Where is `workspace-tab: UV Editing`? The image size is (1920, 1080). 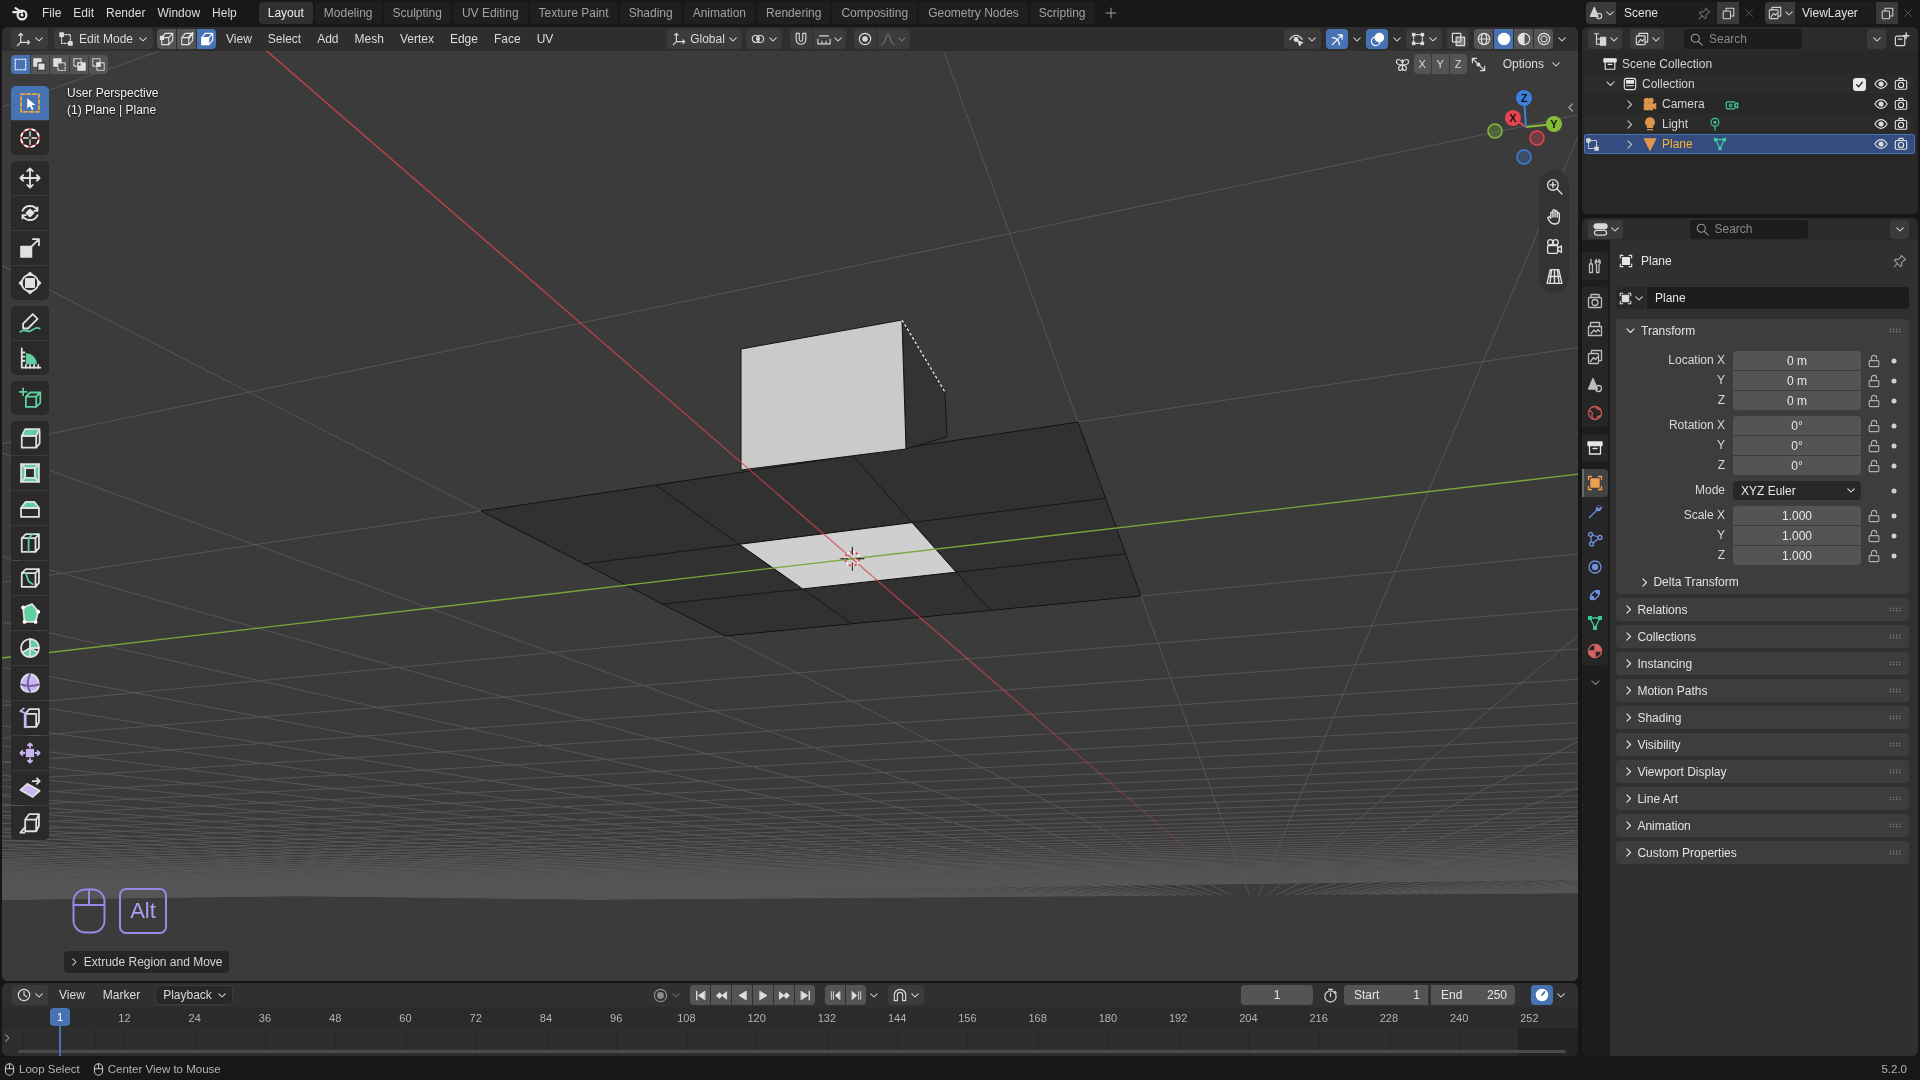
workspace-tab: UV Editing is located at coordinates (490, 13).